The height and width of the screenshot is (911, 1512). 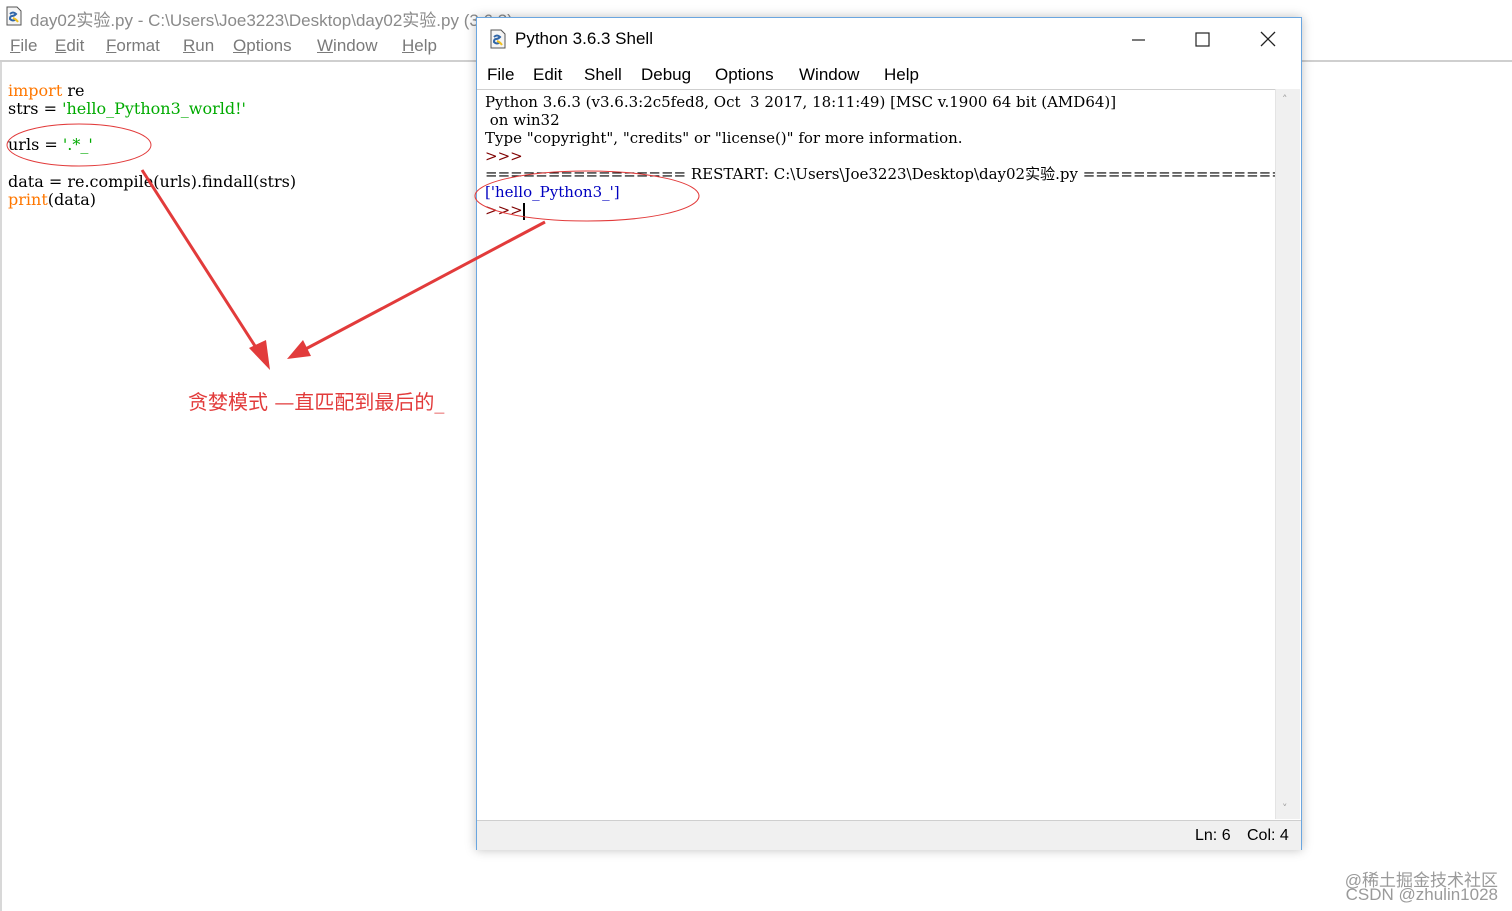 What do you see at coordinates (1287, 454) in the screenshot?
I see `vertical-scrollbar: ˄ ˅` at bounding box center [1287, 454].